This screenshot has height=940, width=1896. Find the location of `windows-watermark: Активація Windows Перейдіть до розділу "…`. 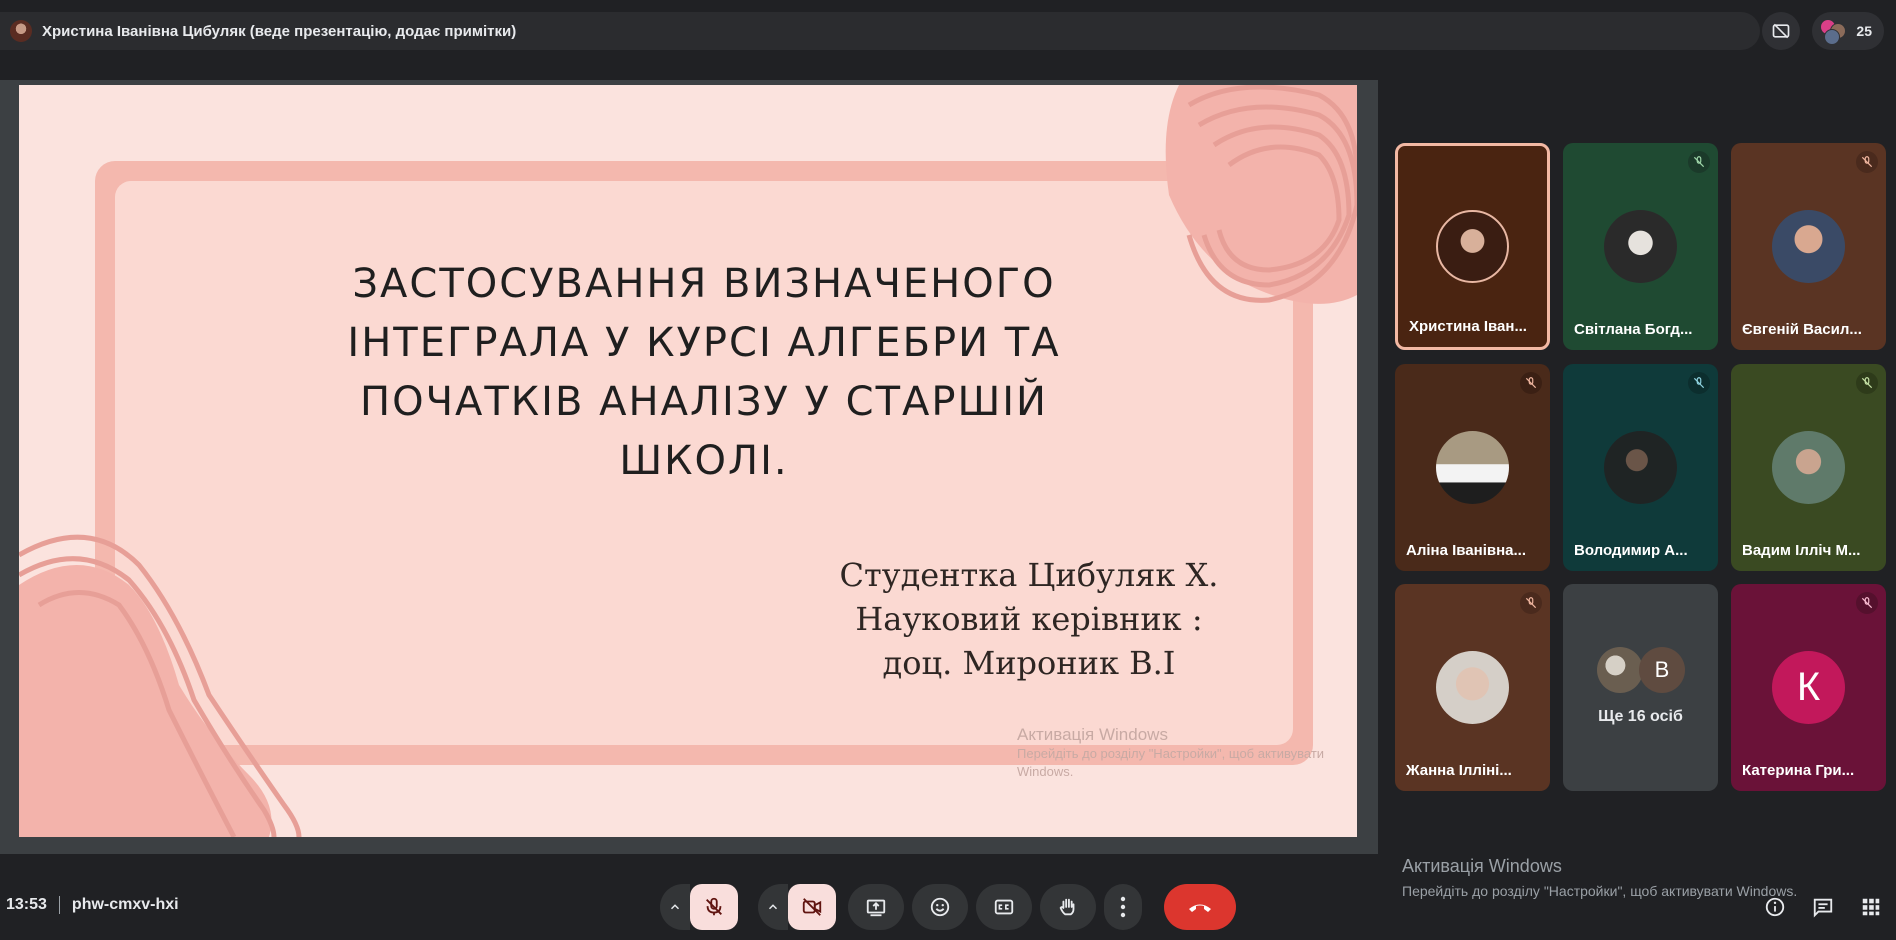

windows-watermark: Активація Windows Перейдіть до розділу "… is located at coordinates (1599, 877).